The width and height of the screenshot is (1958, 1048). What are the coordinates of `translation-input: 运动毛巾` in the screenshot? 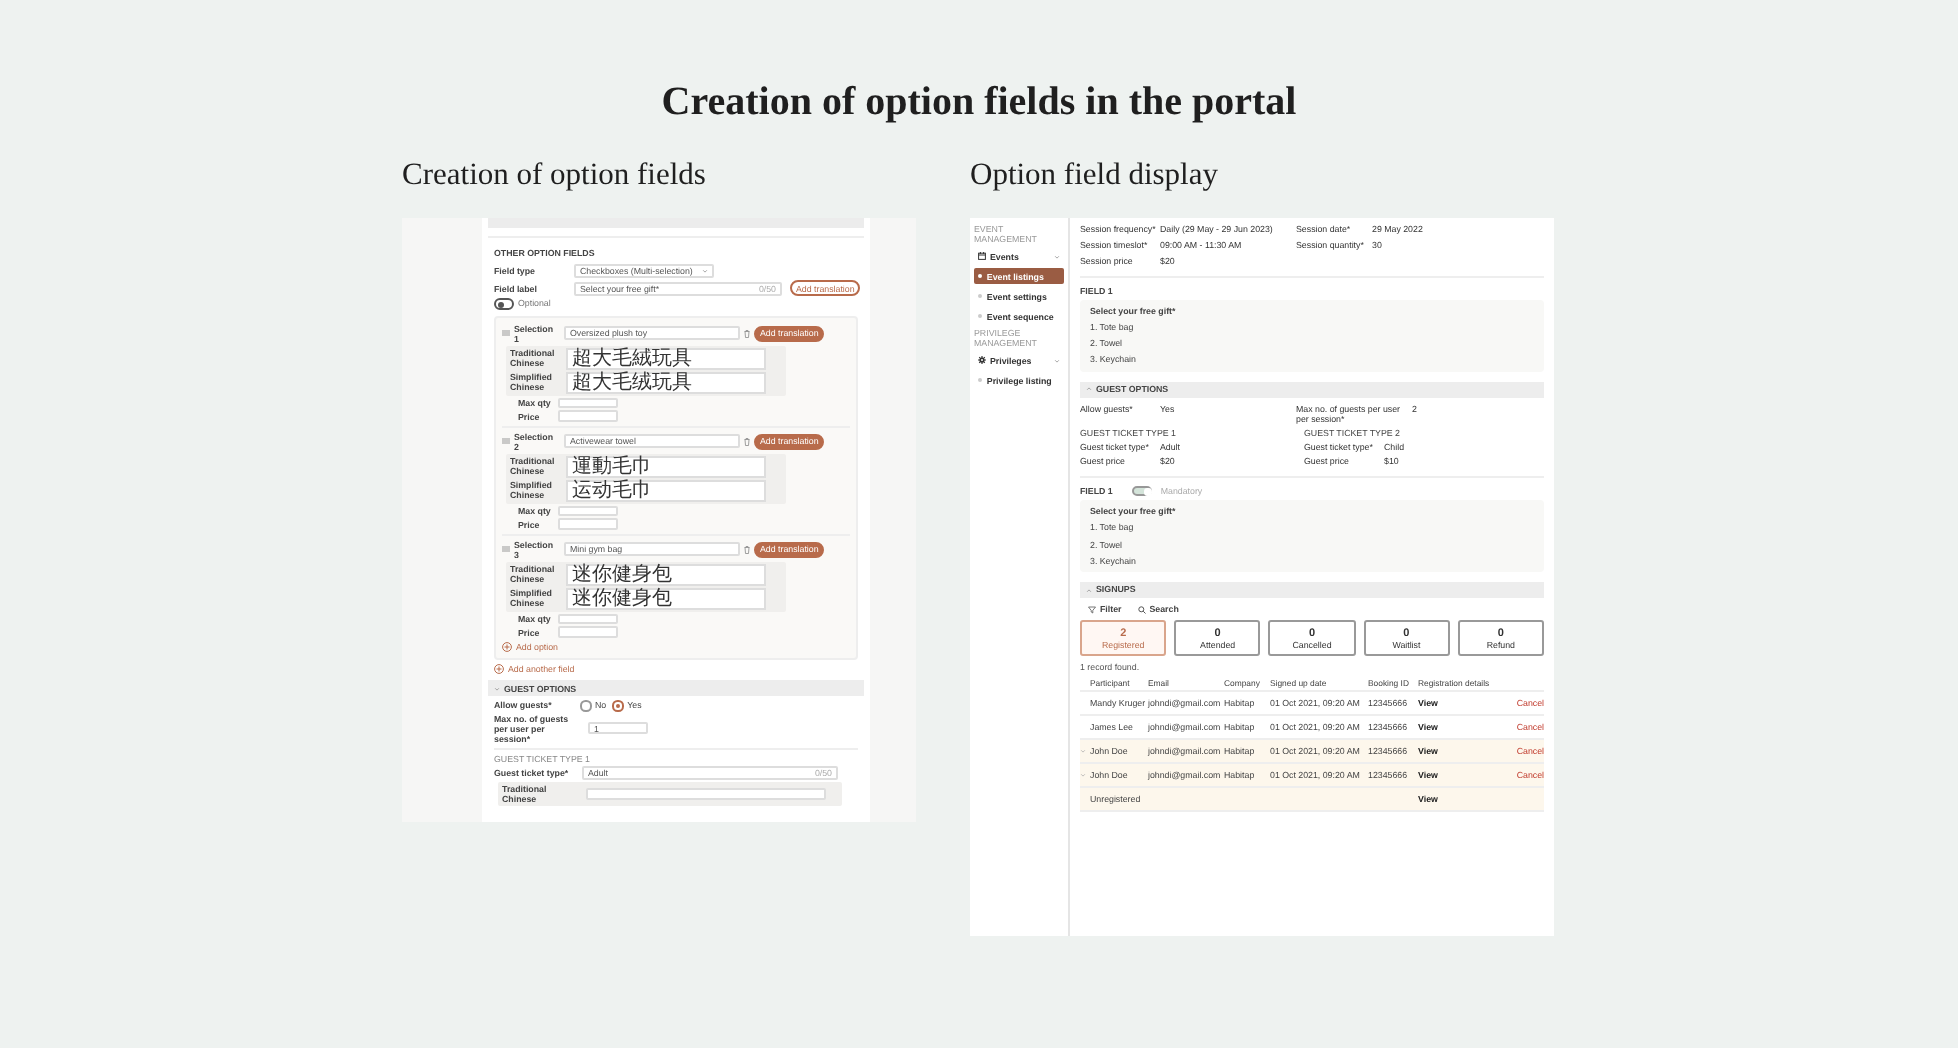 It's located at (666, 490).